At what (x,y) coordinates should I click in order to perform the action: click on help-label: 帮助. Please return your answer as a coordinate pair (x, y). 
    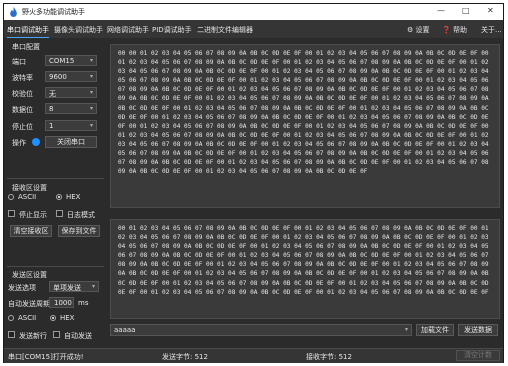
    Looking at the image, I should click on (459, 30).